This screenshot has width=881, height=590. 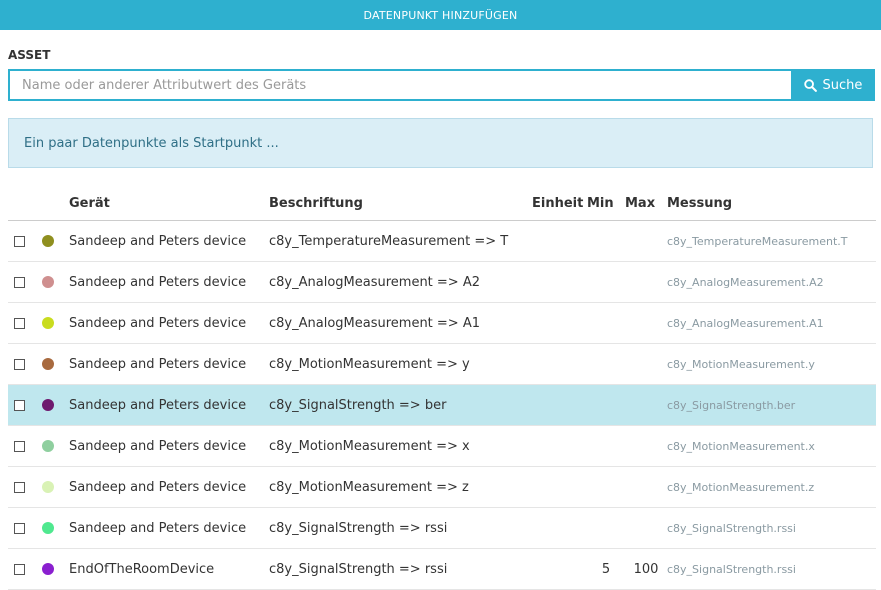 I want to click on asset-search: Suche, so click(x=441, y=85).